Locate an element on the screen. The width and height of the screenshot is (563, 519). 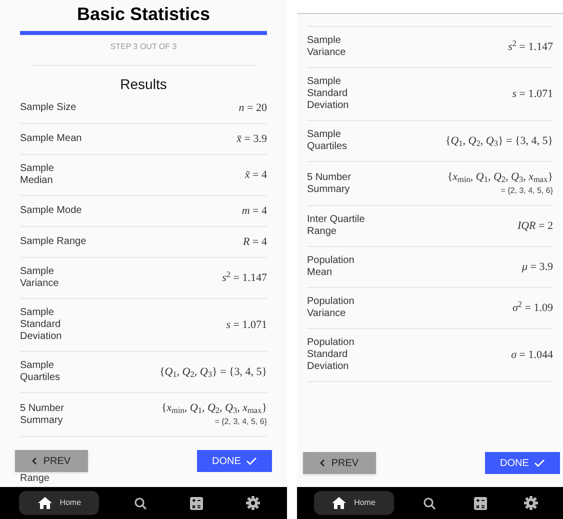
statistic-label: Sample Size is located at coordinates (48, 108).